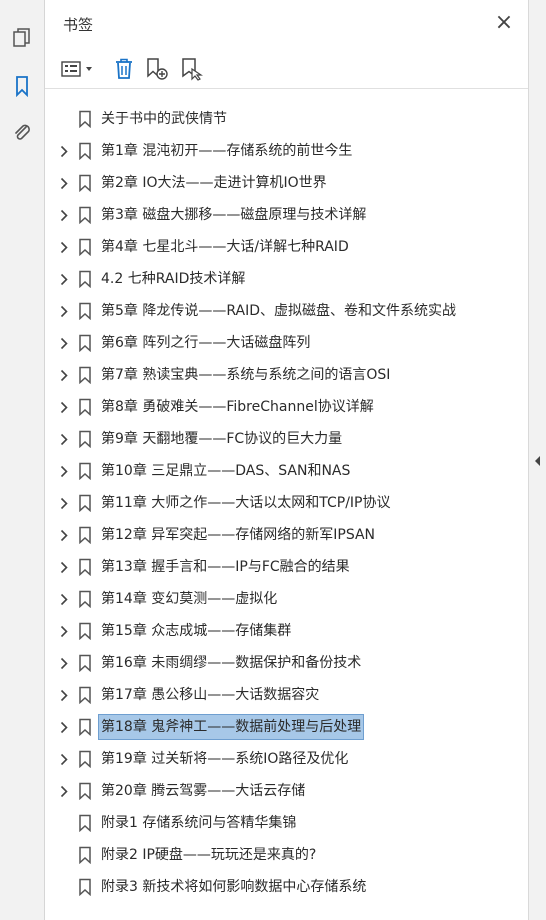 This screenshot has width=546, height=920. Describe the element at coordinates (210, 695) in the screenshot. I see `bookmark-label: 第17章 愚公移山——大话数据容灾` at that location.